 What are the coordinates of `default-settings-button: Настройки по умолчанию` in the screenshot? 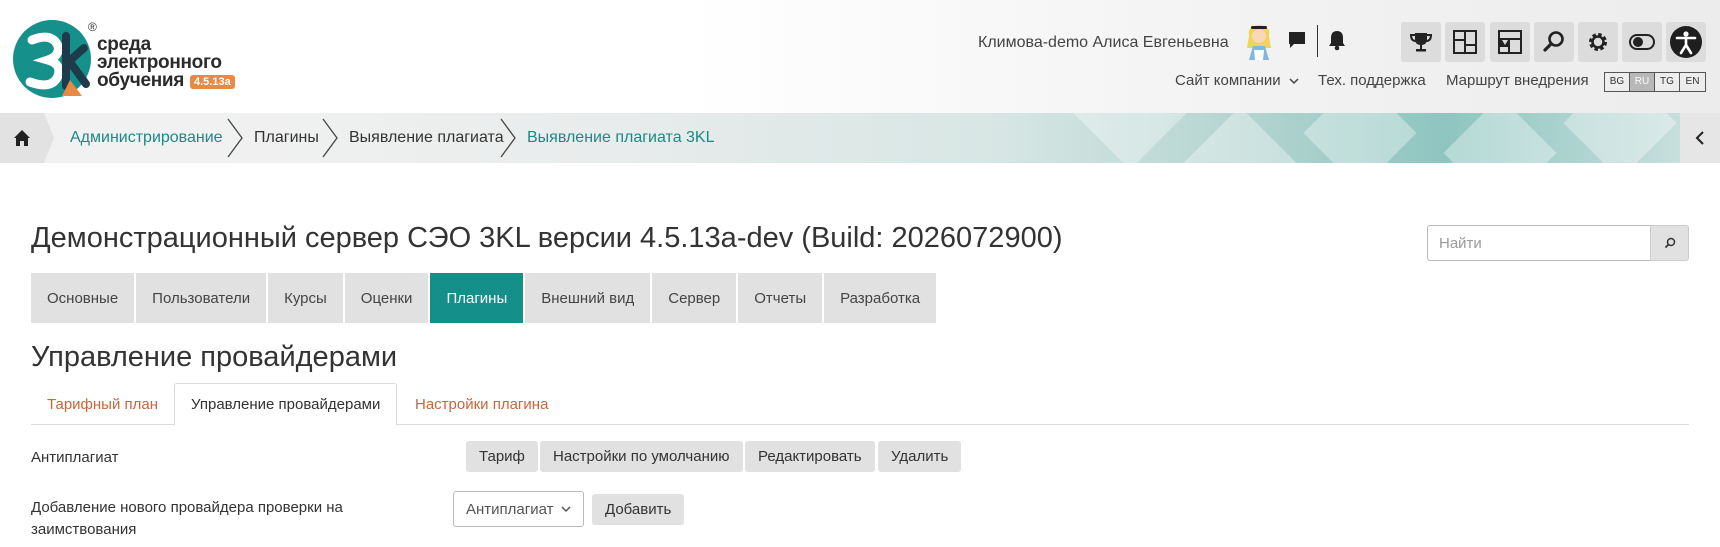 It's located at (641, 456).